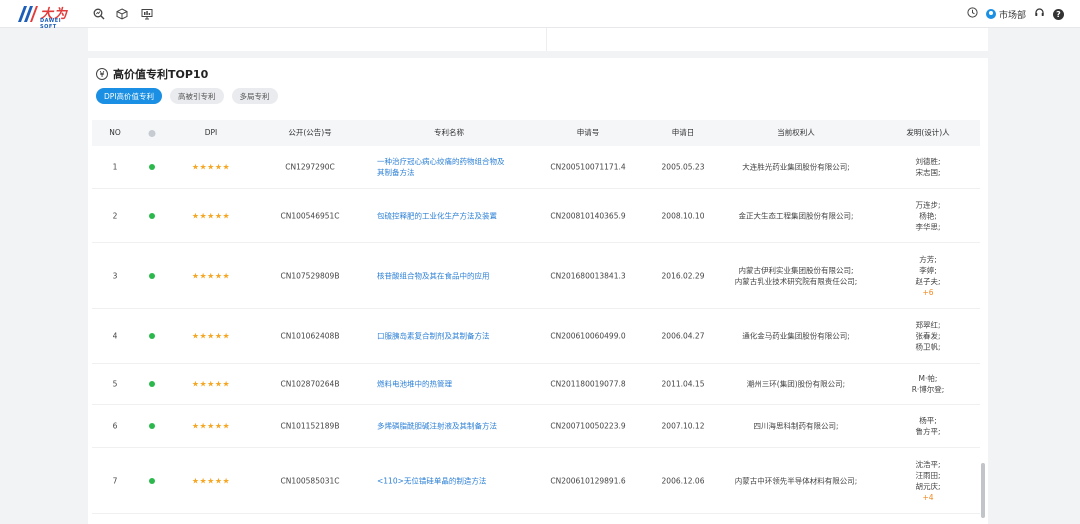  What do you see at coordinates (115, 275) in the screenshot?
I see `row-number: 3` at bounding box center [115, 275].